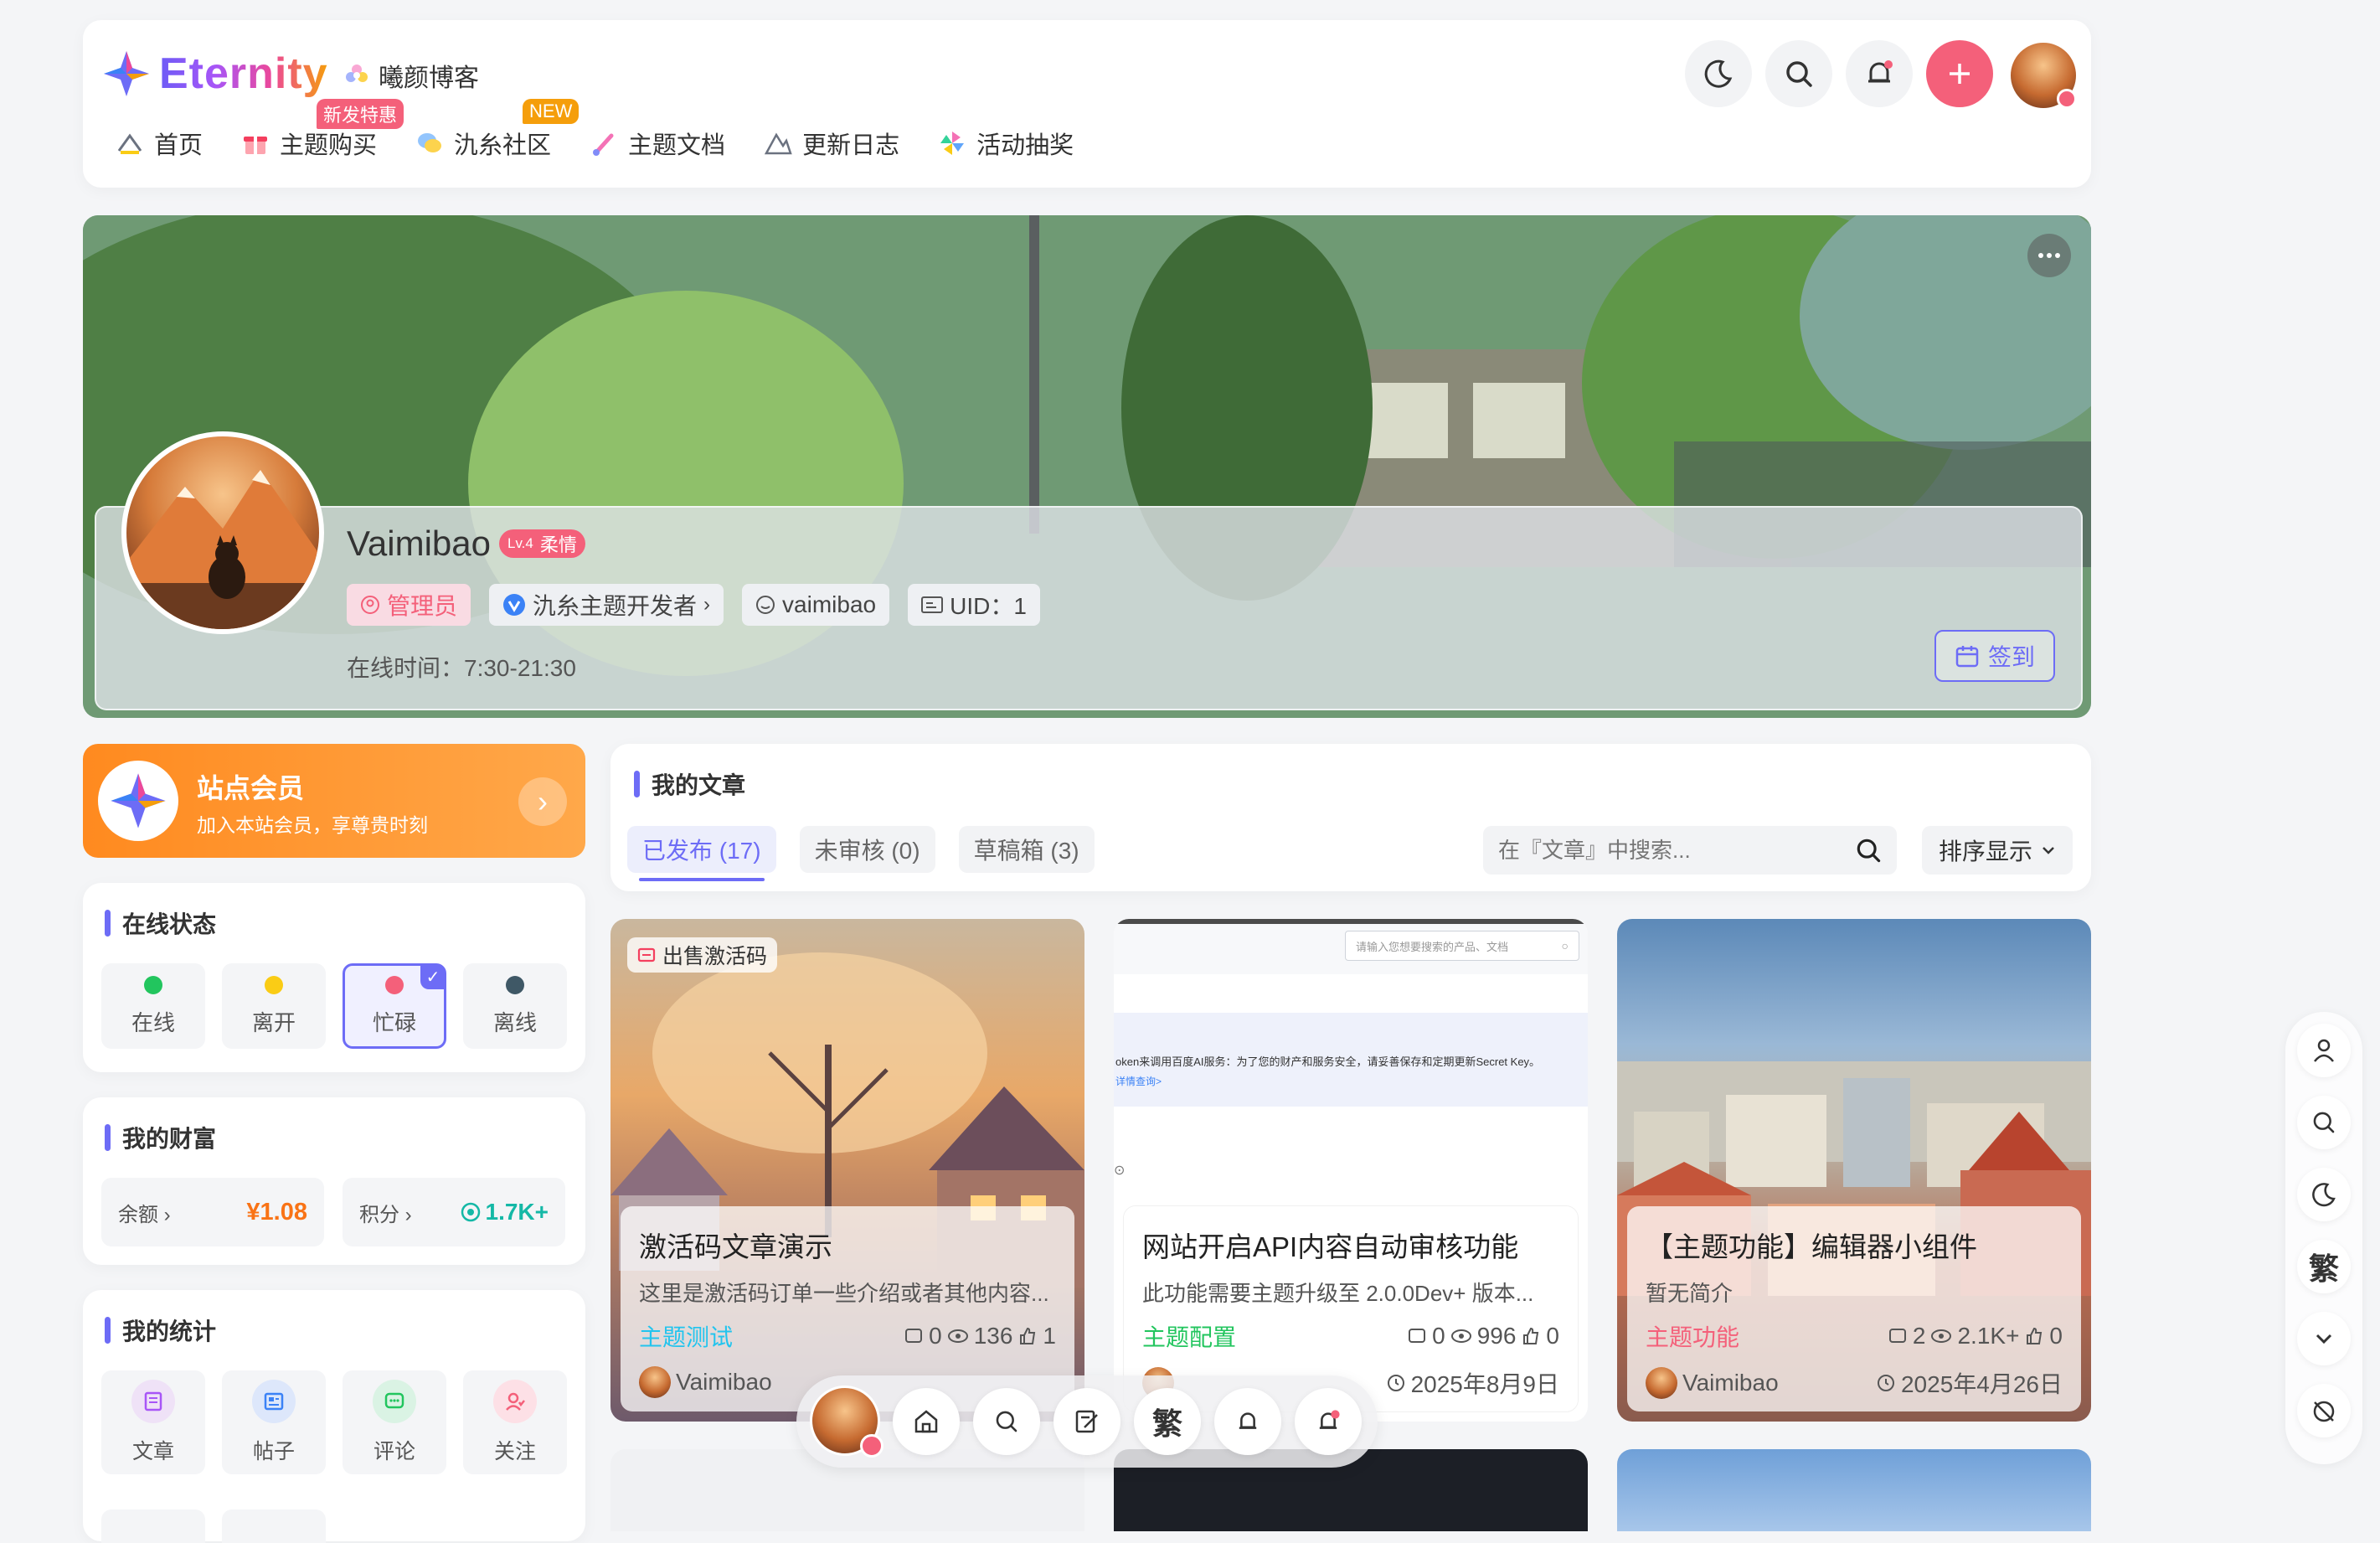  I want to click on side-traditional-button: 繁, so click(2324, 1266).